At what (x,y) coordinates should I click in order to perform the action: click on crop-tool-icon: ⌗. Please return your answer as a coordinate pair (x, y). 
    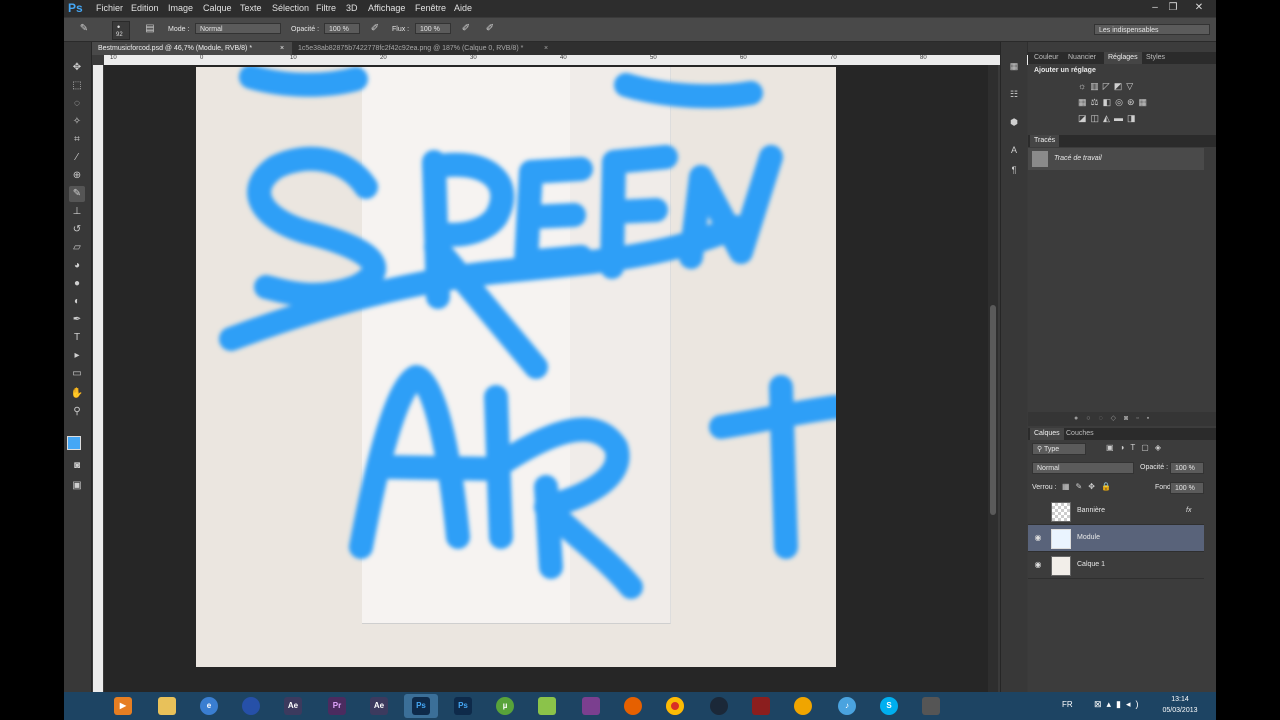
    Looking at the image, I should click on (77, 140).